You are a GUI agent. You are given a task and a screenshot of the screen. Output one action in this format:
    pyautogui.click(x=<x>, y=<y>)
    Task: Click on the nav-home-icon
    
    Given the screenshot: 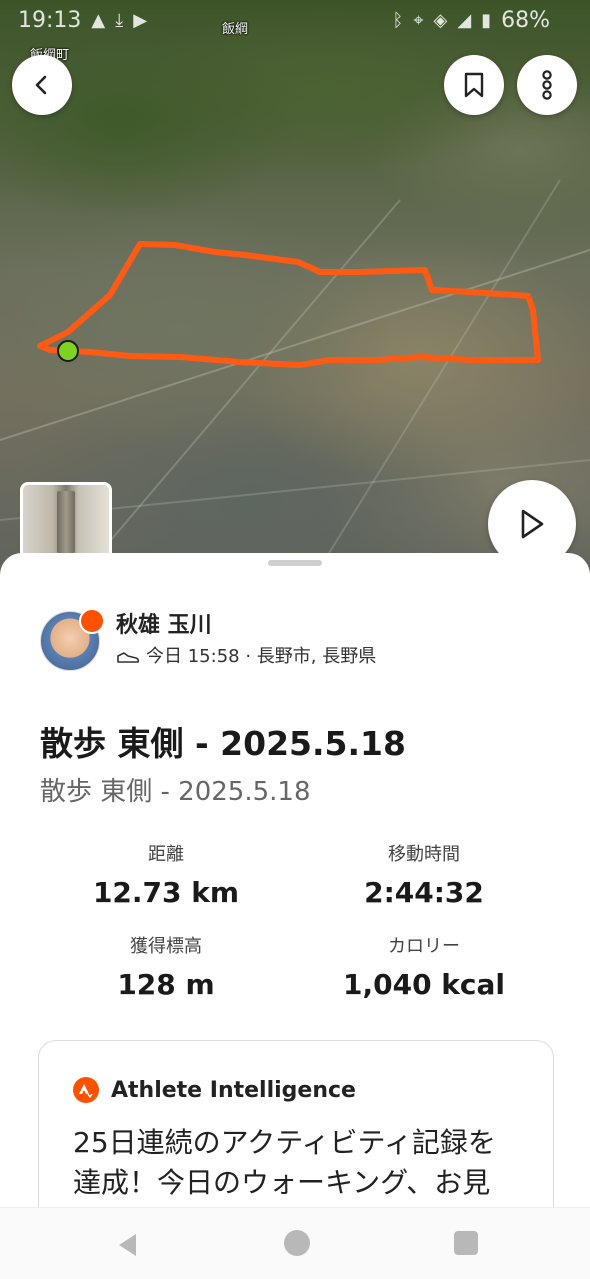 What is the action you would take?
    pyautogui.click(x=297, y=1243)
    